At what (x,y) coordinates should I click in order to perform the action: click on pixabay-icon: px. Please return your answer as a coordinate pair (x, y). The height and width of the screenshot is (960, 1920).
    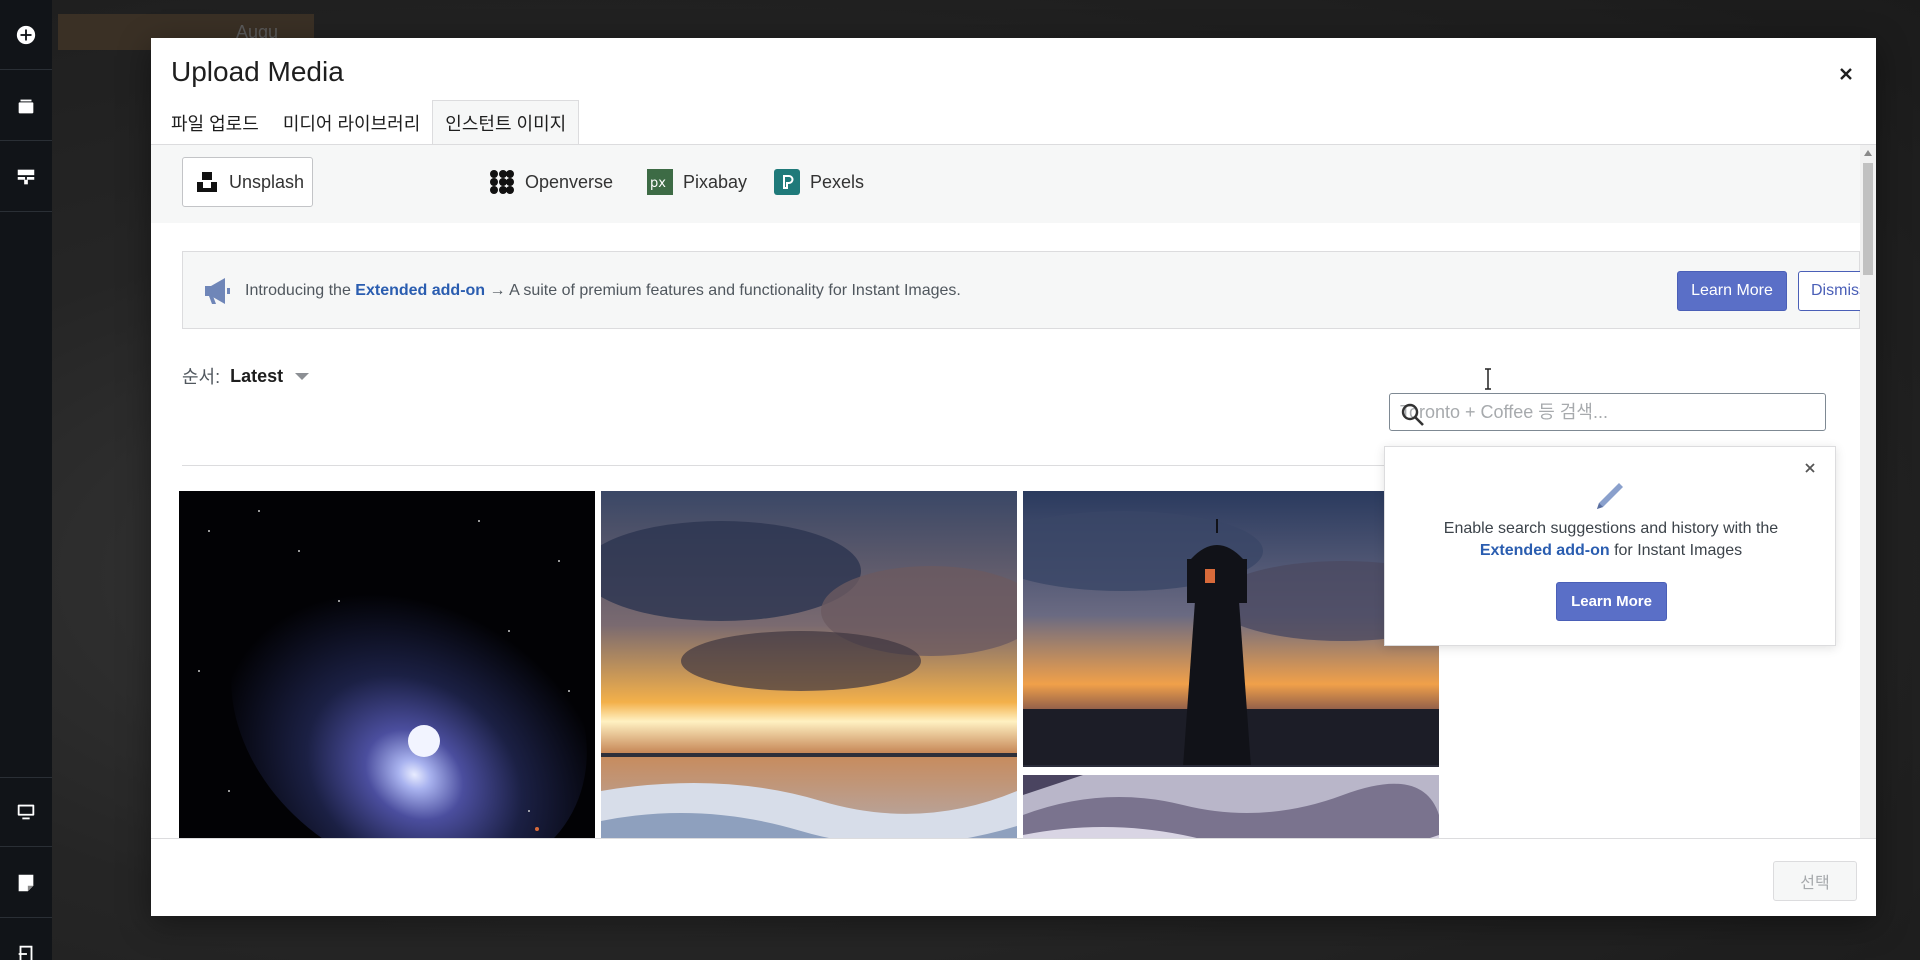
    Looking at the image, I should click on (660, 182).